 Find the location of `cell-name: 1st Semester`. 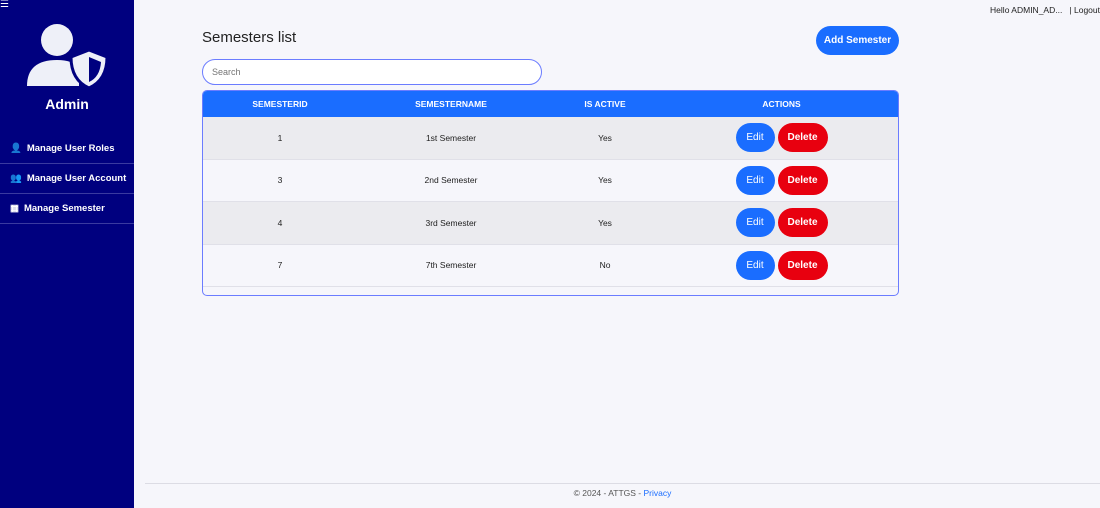

cell-name: 1st Semester is located at coordinates (451, 137).